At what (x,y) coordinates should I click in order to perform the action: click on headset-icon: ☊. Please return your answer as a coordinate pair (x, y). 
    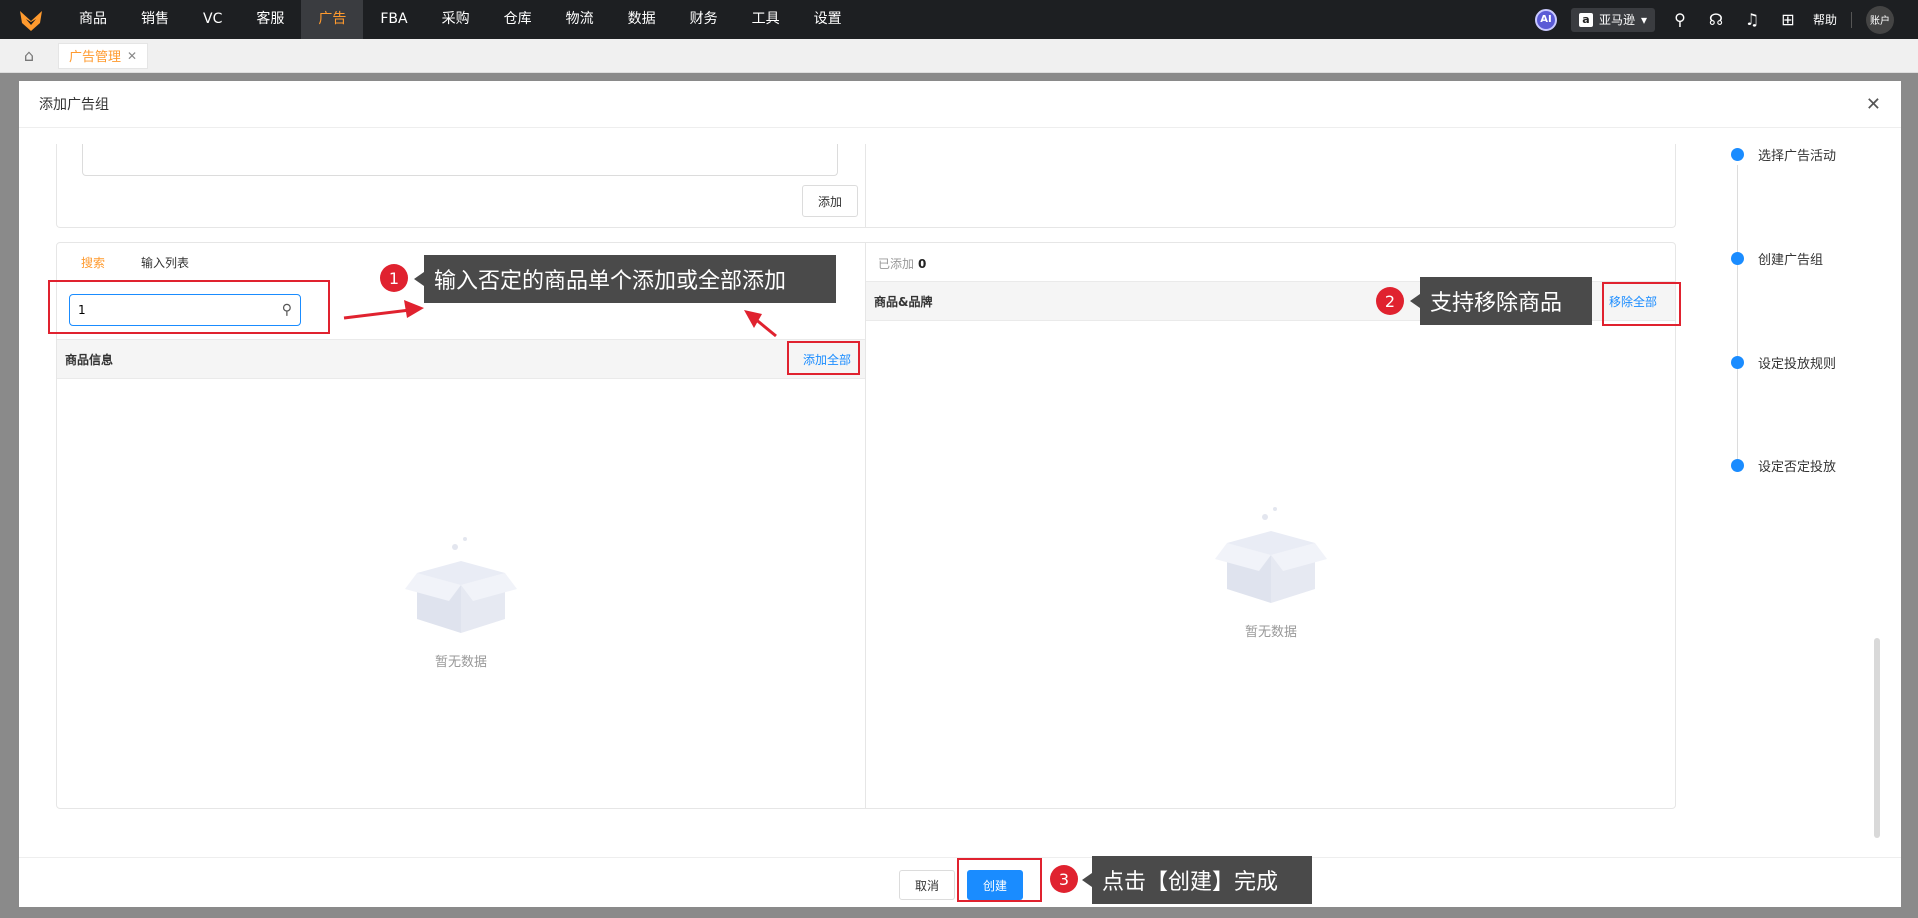
    Looking at the image, I should click on (1716, 19).